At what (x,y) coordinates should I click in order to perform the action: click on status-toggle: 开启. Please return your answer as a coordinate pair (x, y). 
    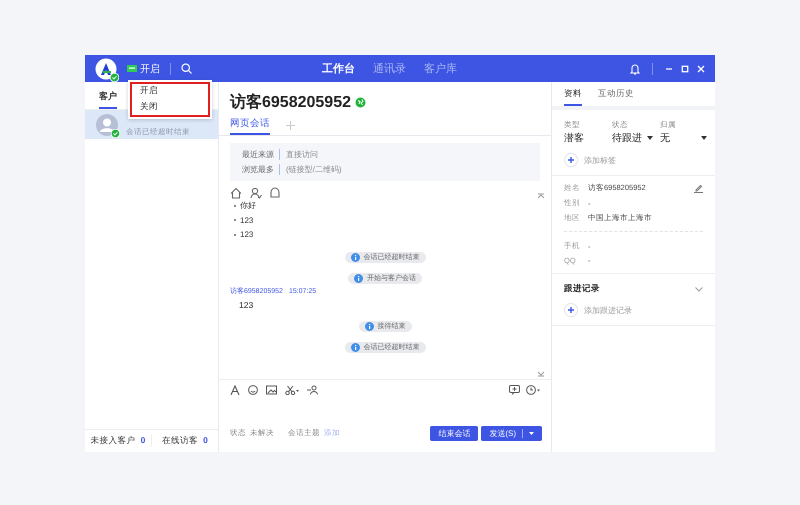
    Looking at the image, I should click on (143, 69).